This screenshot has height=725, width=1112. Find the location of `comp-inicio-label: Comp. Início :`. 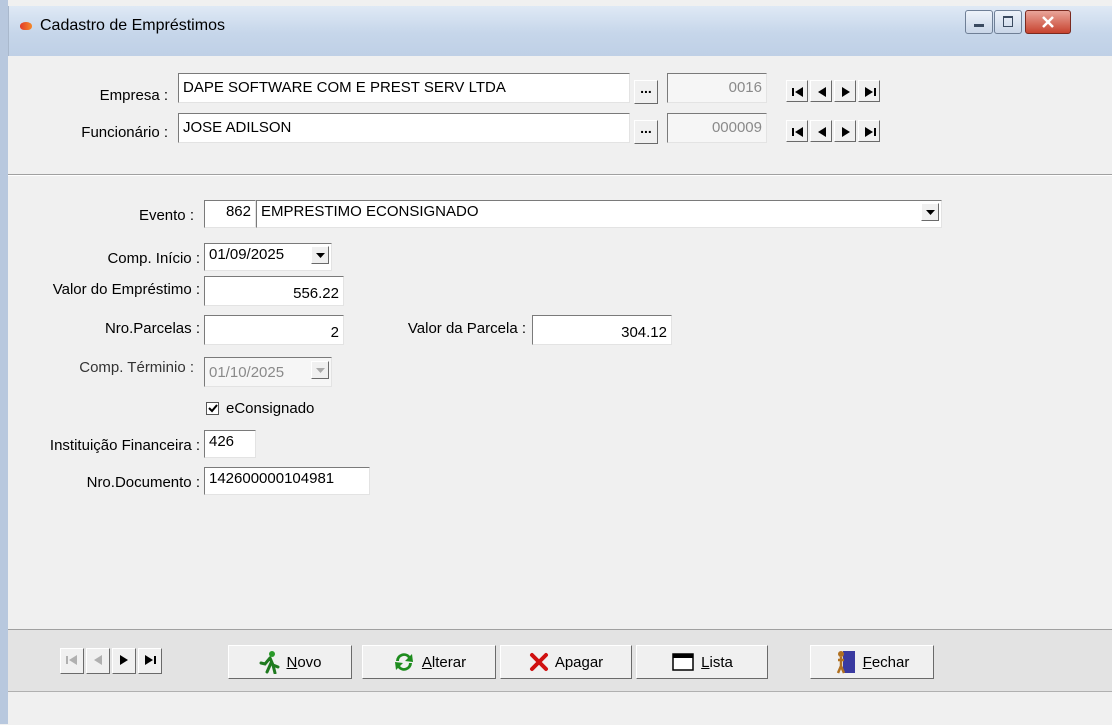

comp-inicio-label: Comp. Início : is located at coordinates (153, 258).